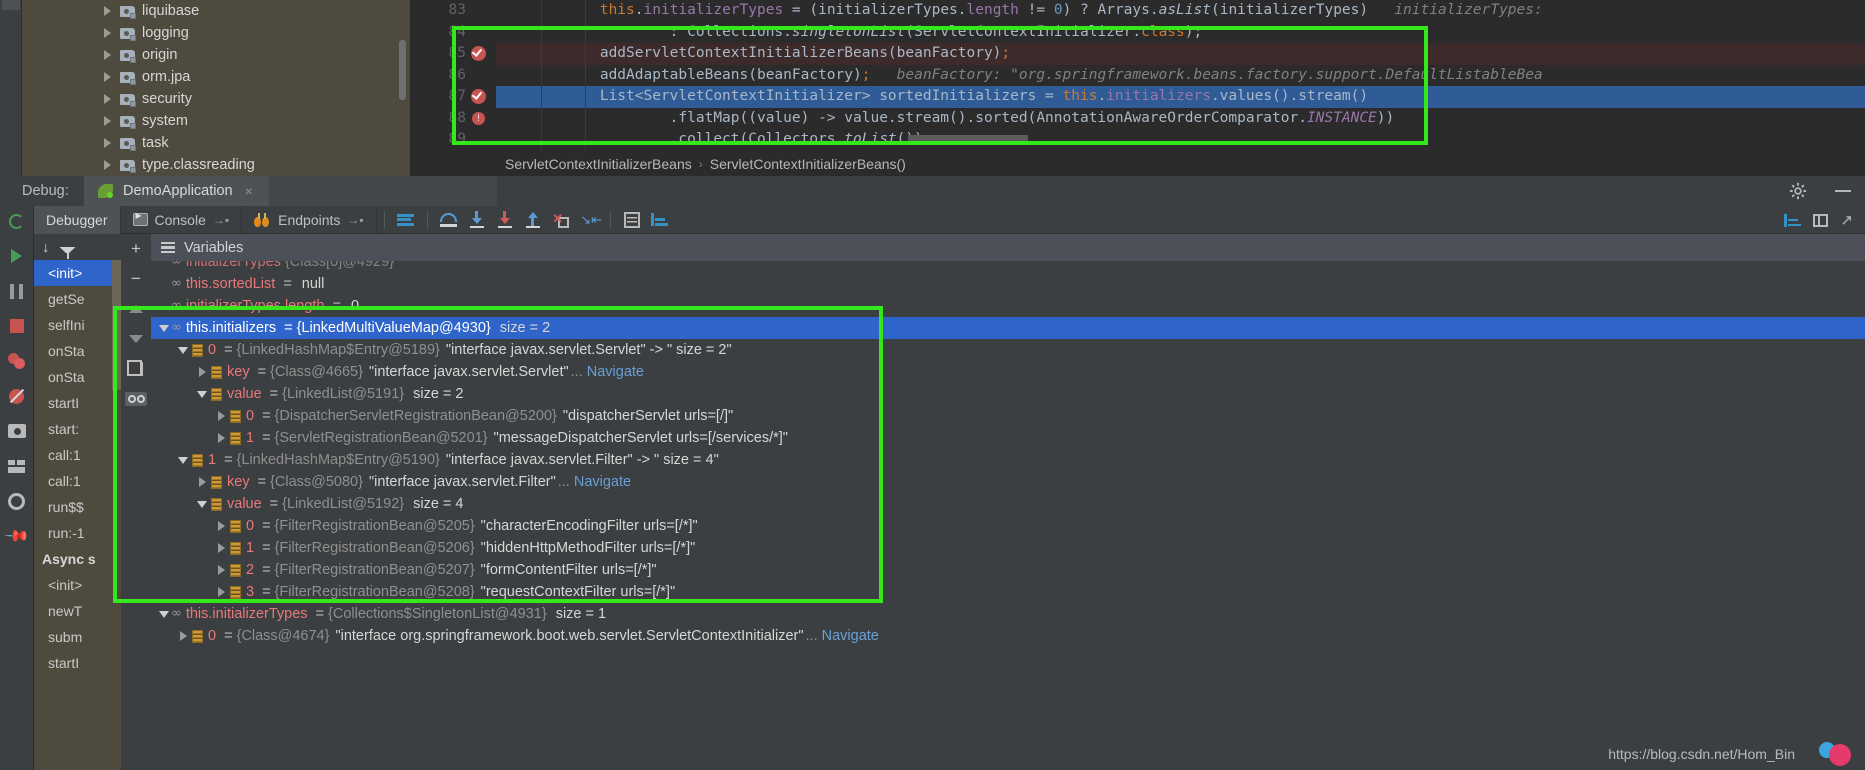  I want to click on settings-icon, so click(17, 501).